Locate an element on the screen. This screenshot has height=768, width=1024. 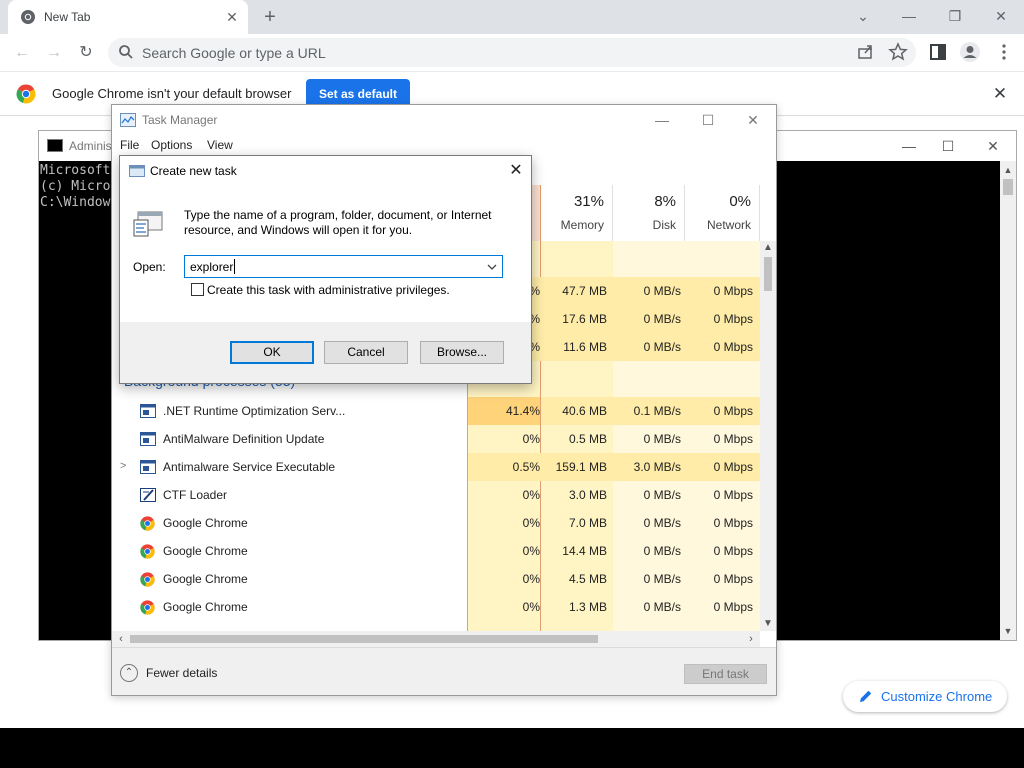
cmd-scroll-up-icon: ▲ is located at coordinates (1008, 170).